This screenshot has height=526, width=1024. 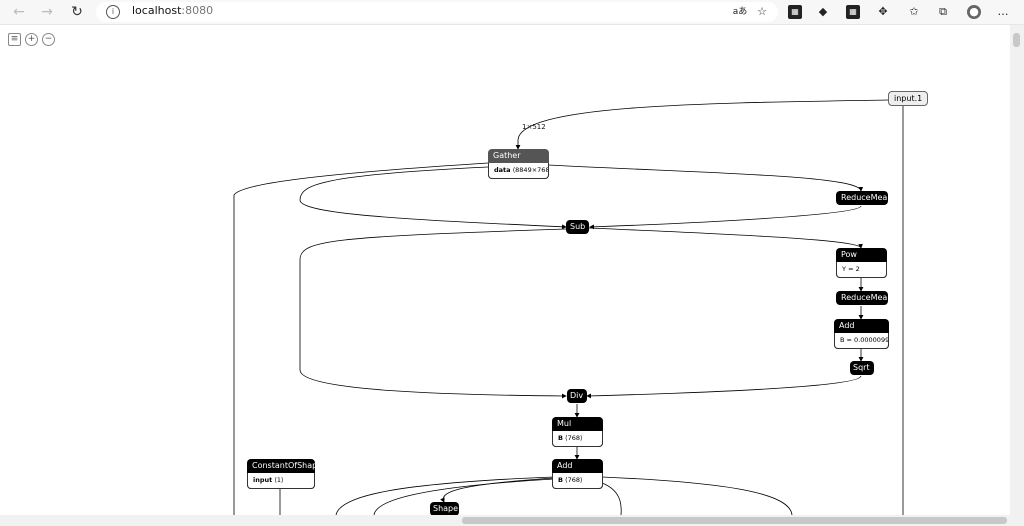 I want to click on edge-sqrt-div, so click(x=724, y=387).